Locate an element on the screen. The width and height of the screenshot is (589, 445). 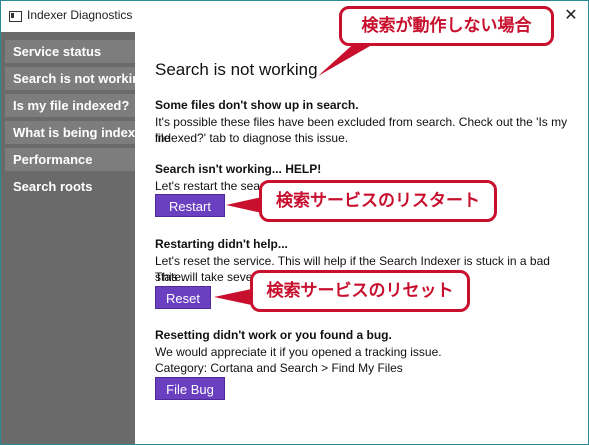
callout-top: 検索が動作しない場合 is located at coordinates (446, 26).